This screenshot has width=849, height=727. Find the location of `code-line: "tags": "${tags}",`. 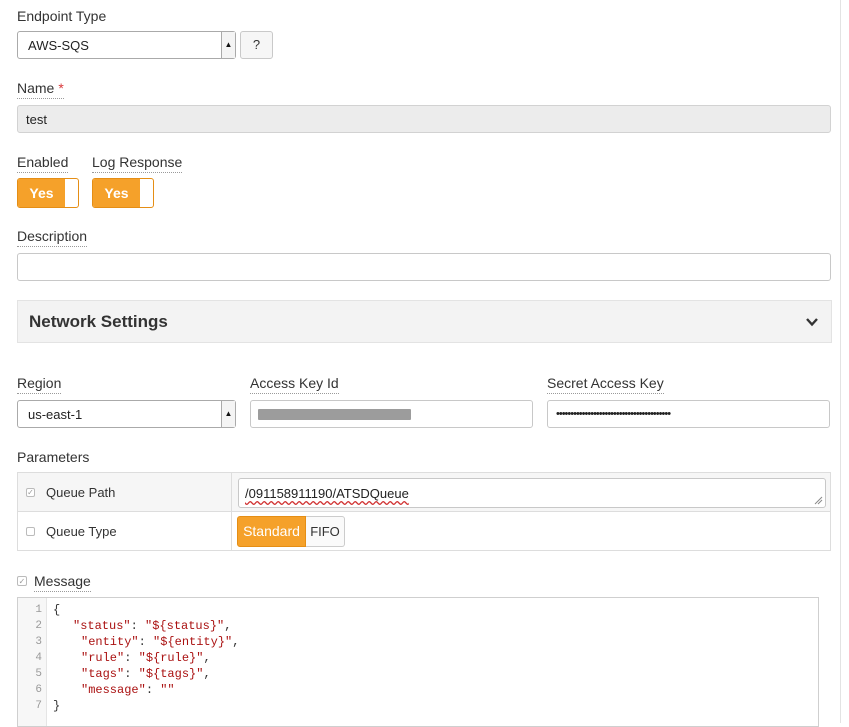

code-line: "tags": "${tags}", is located at coordinates (146, 674).